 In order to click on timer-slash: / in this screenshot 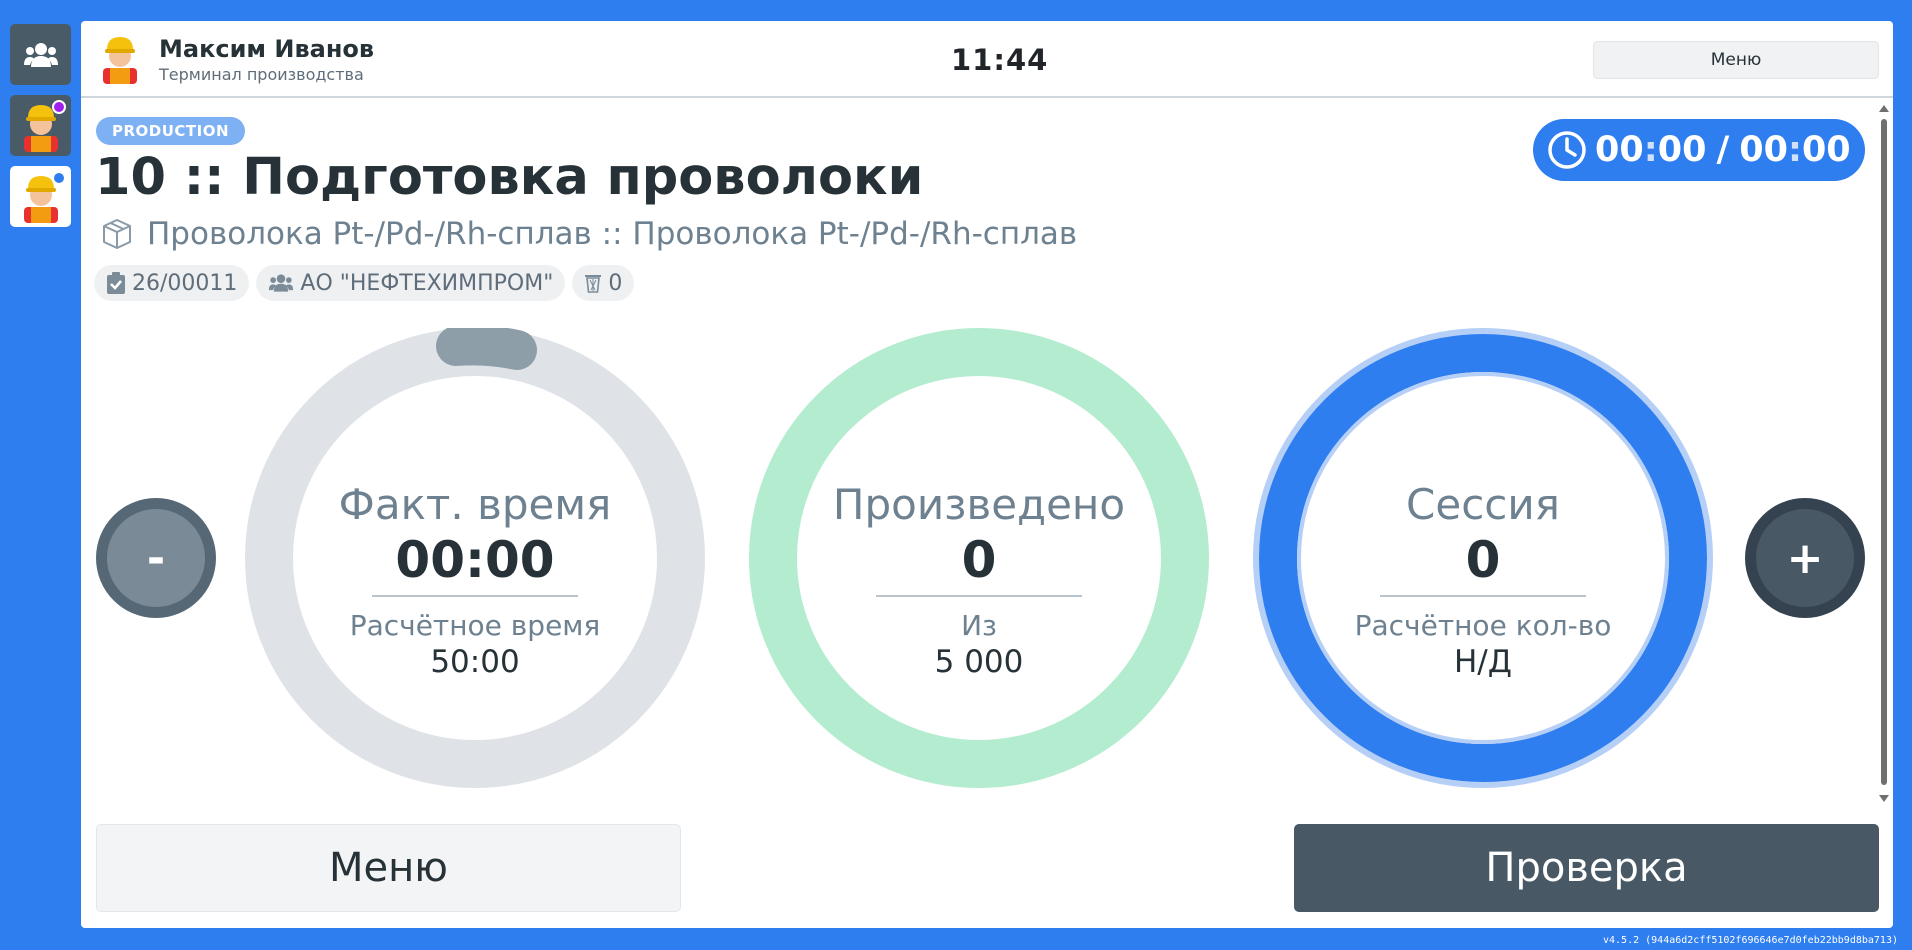, I will do `click(1723, 150)`.